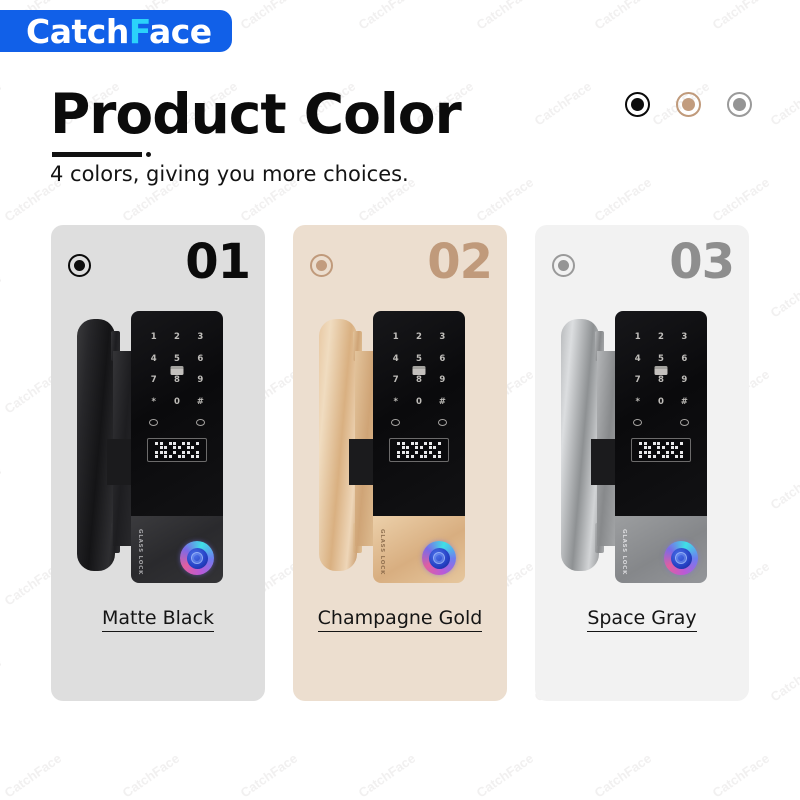 This screenshot has height=800, width=800. I want to click on smart-lock-device: 1 2 3 4 5 6 7 8 9 * 0 # GLASS LOCK, so click(158, 456).